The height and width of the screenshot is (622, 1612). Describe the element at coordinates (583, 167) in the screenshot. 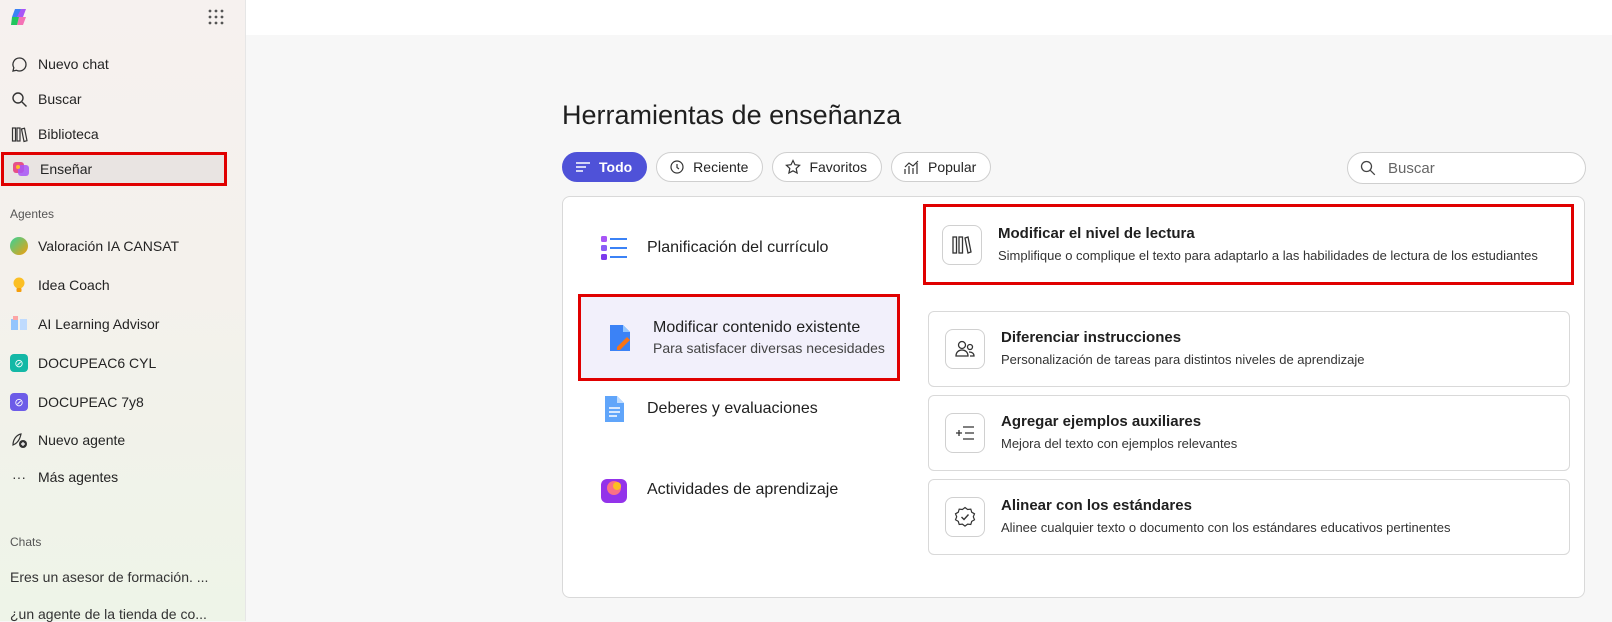

I see `list-icon` at that location.